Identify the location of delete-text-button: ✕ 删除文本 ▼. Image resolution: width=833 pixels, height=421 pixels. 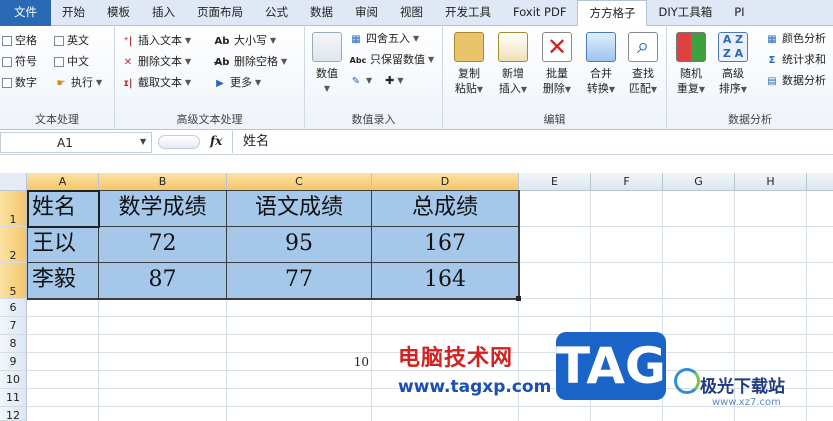
(156, 62).